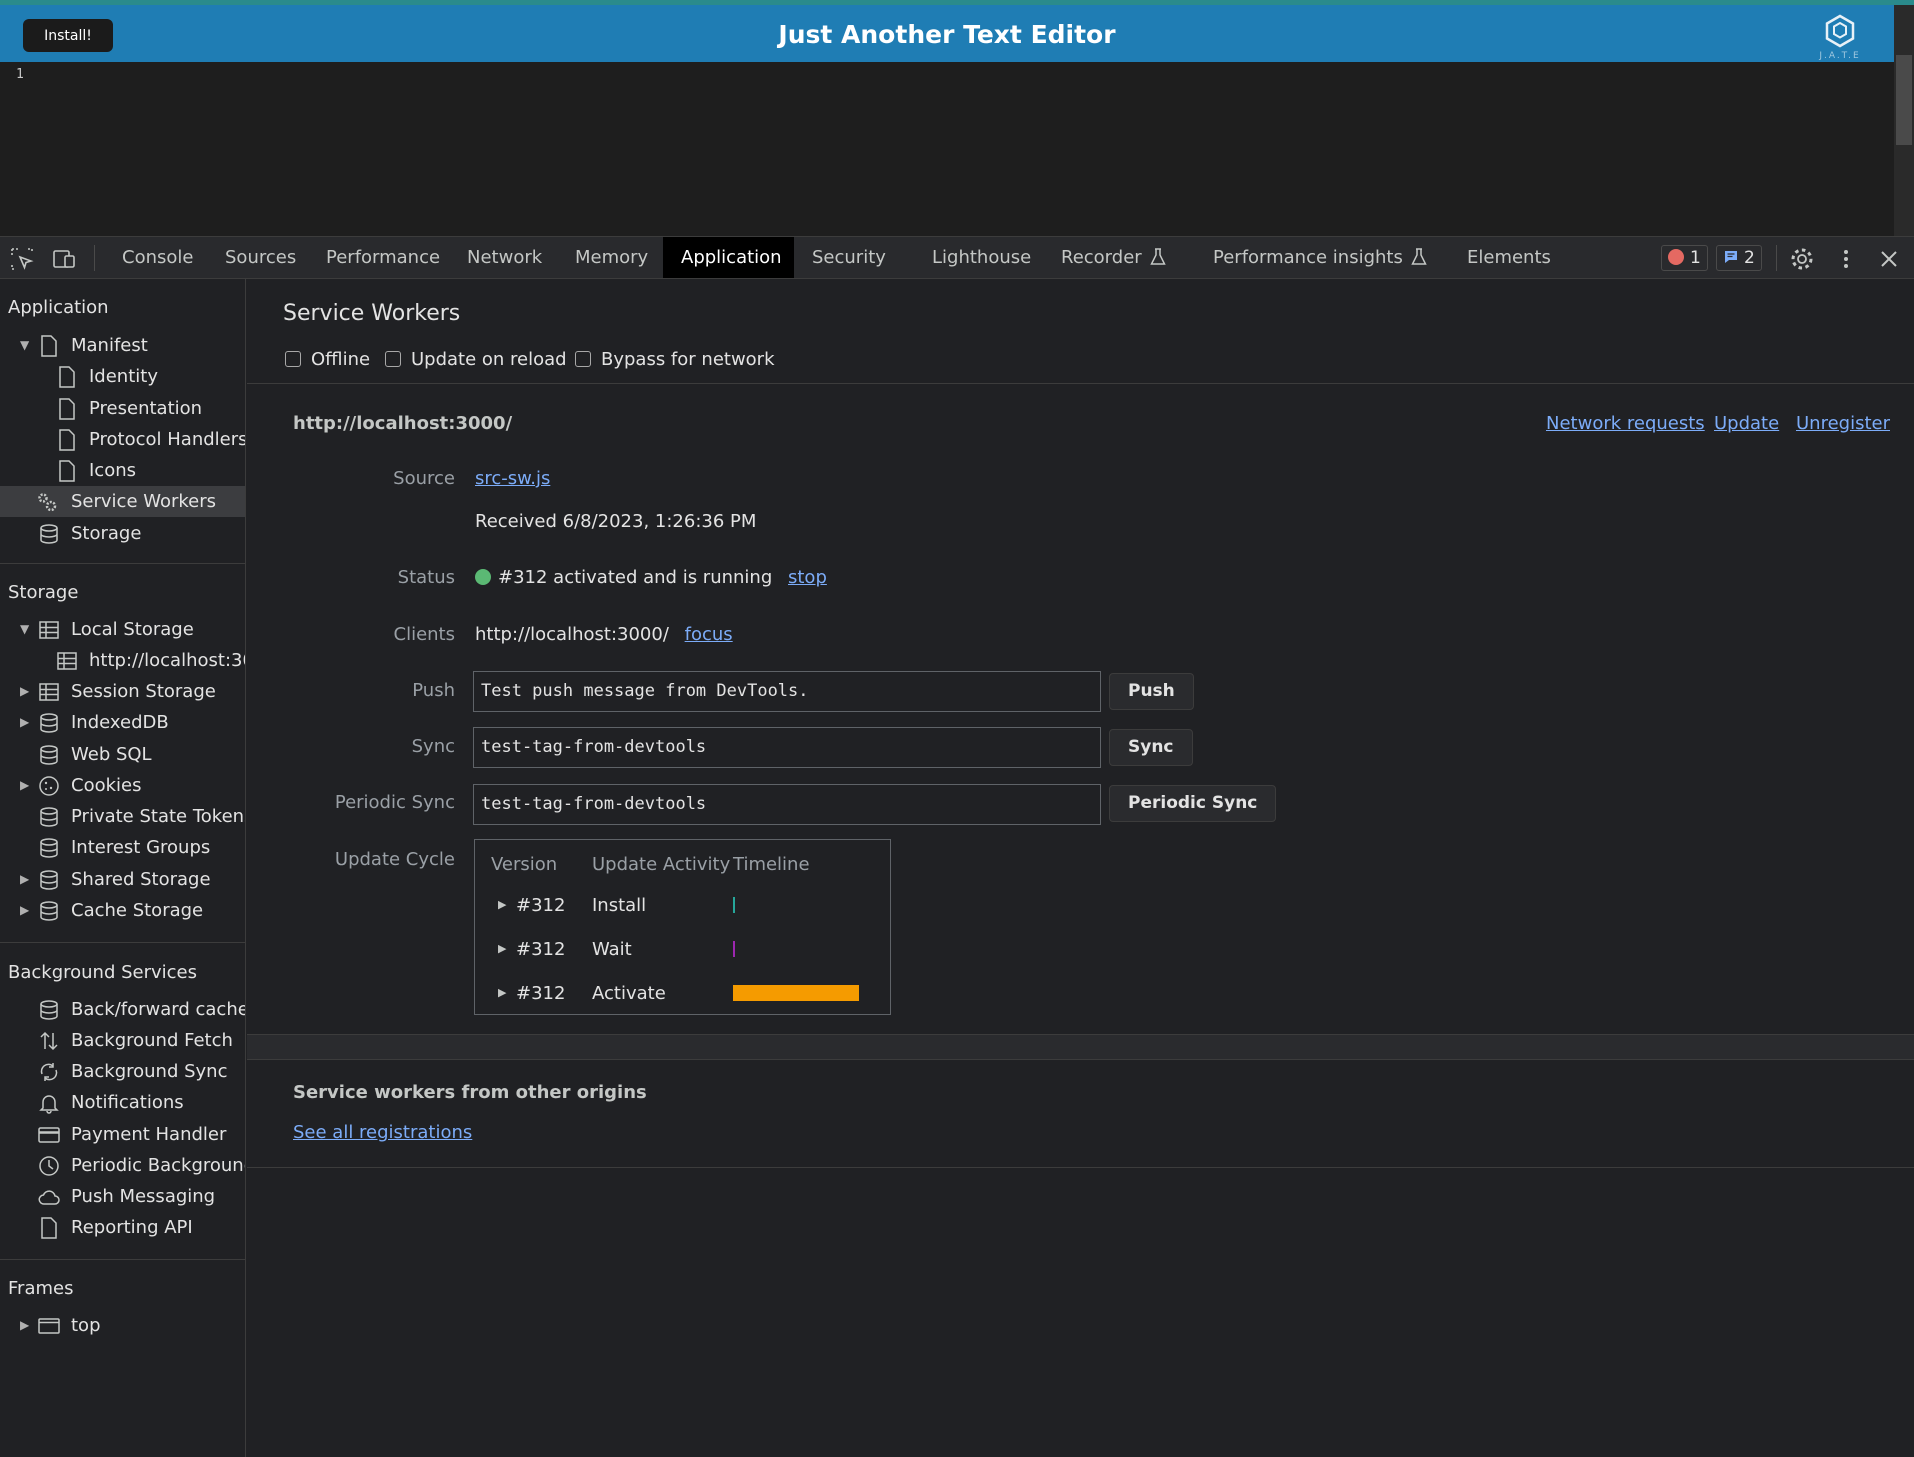  What do you see at coordinates (122, 691) in the screenshot?
I see `sidebar-item-session-storage: ▶ Session Storage` at bounding box center [122, 691].